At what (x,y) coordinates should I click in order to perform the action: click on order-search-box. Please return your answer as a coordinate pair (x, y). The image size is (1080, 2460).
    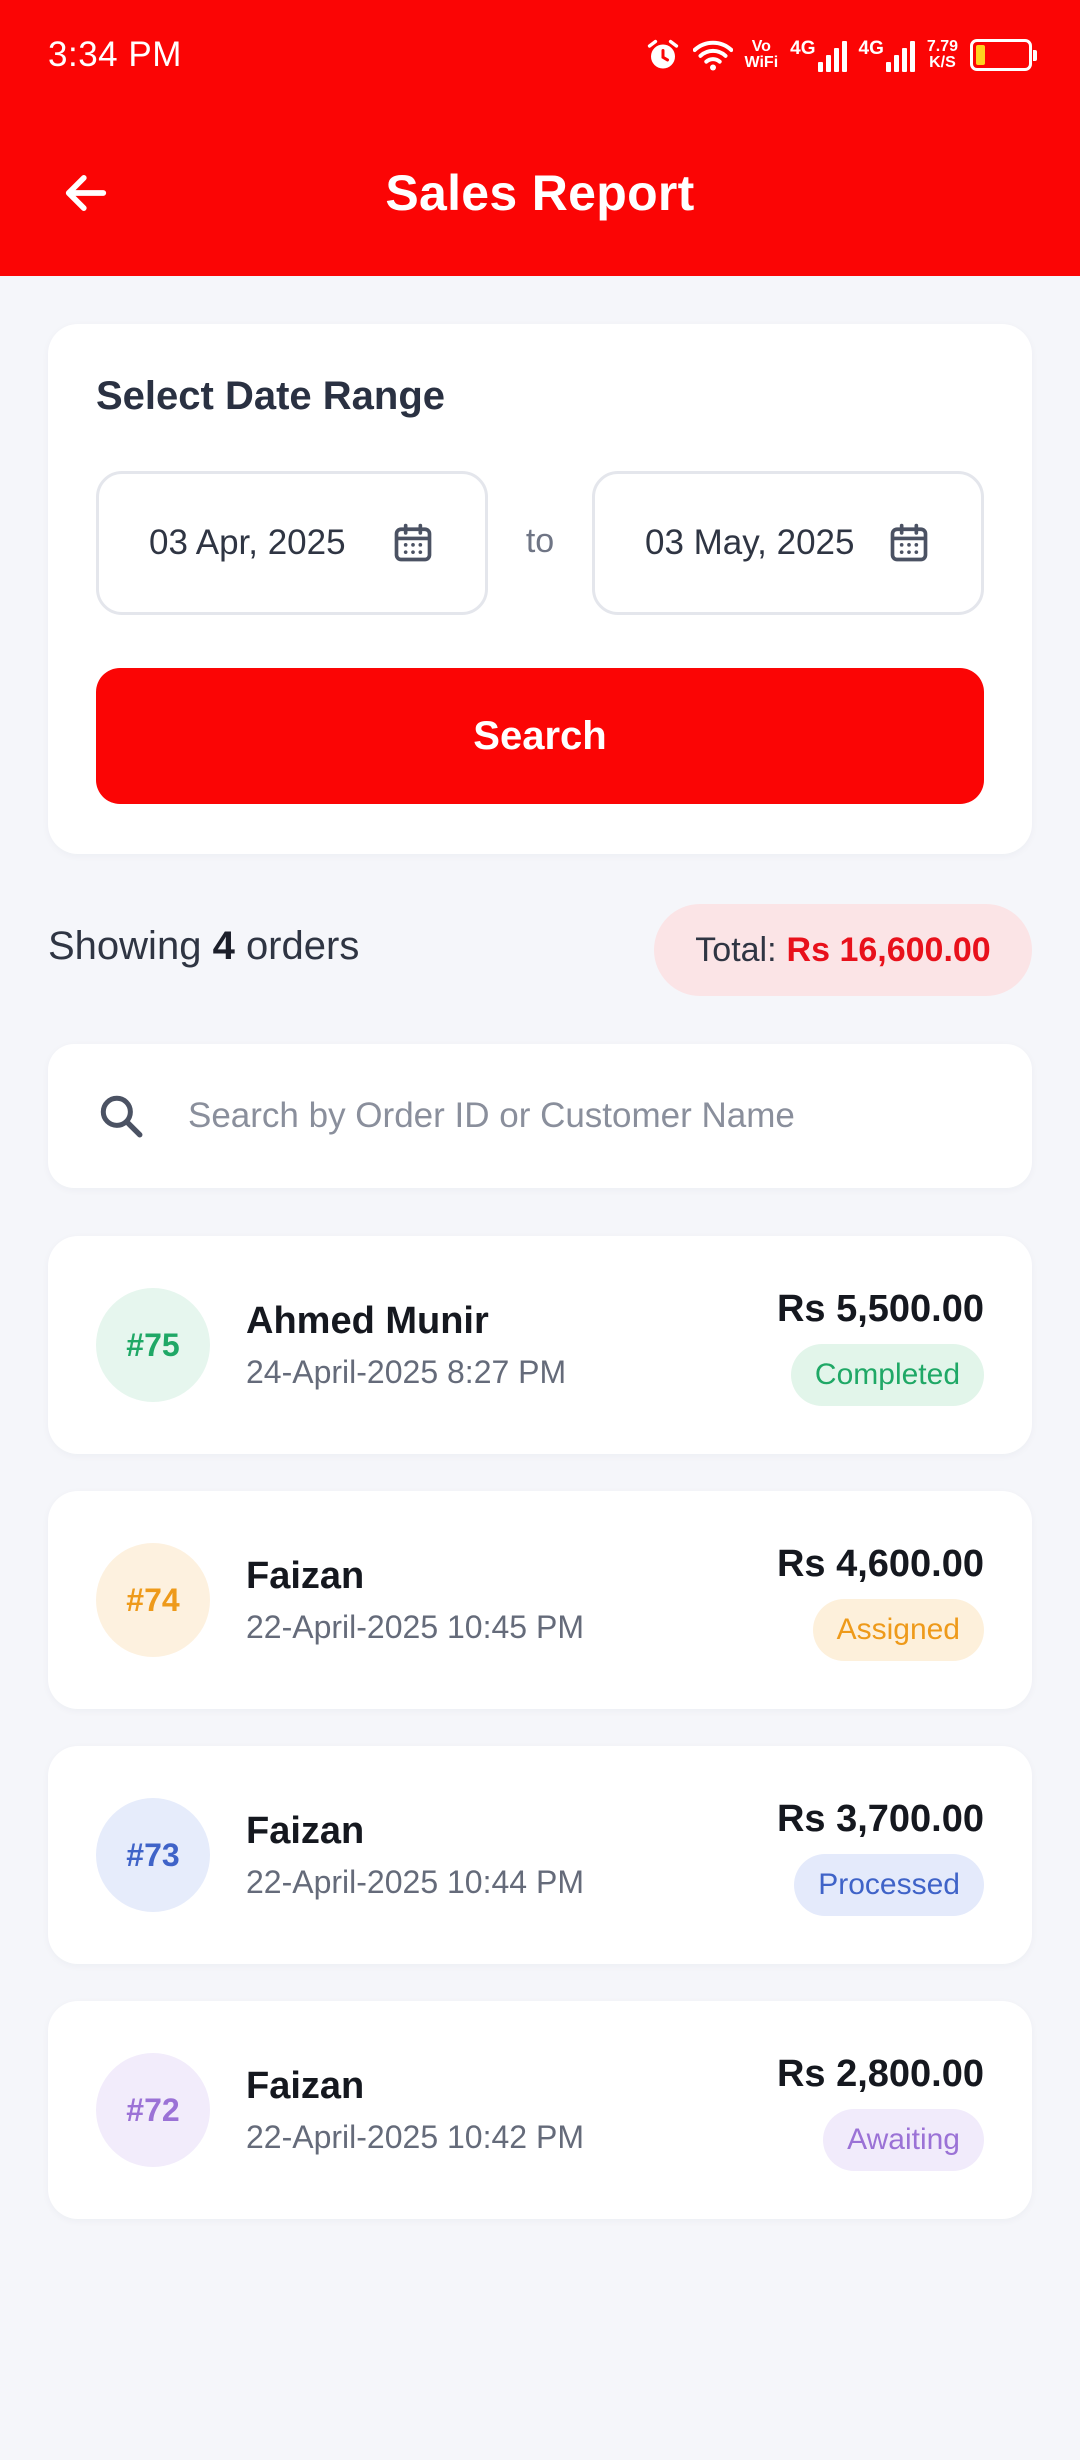
    Looking at the image, I should click on (540, 1116).